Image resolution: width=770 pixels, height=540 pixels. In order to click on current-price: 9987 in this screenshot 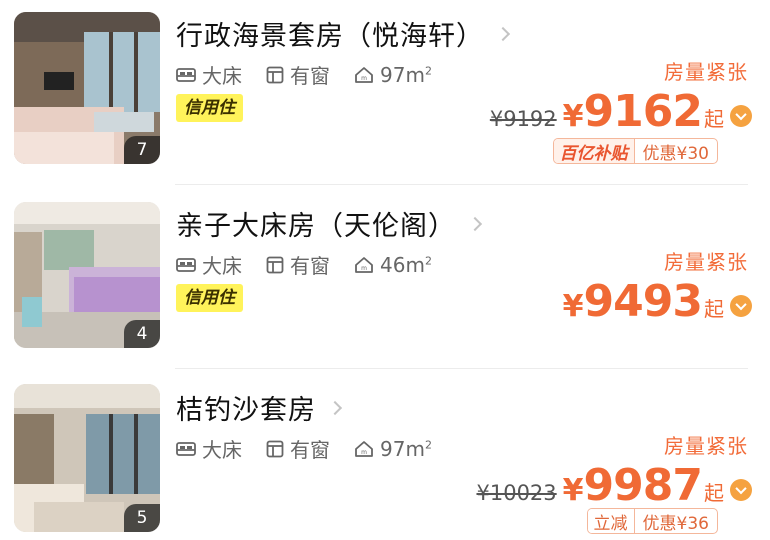, I will do `click(643, 485)`.